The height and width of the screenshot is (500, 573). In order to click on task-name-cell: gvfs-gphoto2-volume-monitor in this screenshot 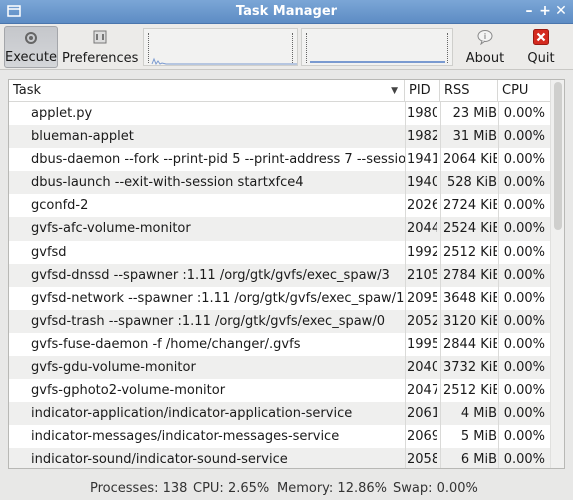, I will do `click(128, 391)`.